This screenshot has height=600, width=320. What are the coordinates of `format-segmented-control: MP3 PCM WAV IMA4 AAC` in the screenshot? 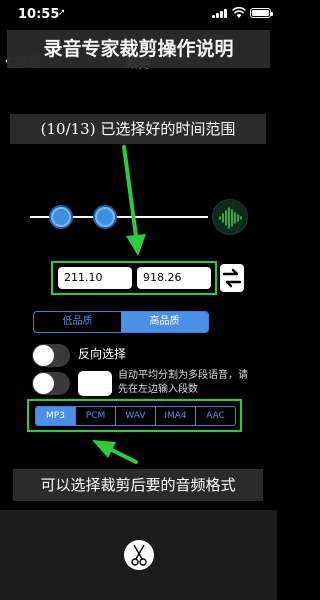 It's located at (135, 416).